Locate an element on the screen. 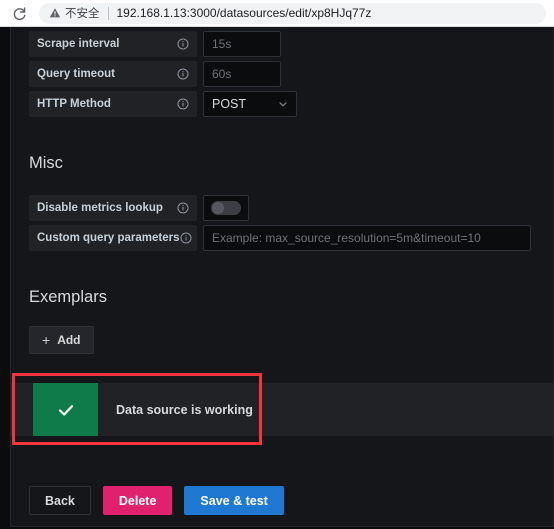 Image resolution: width=554 pixels, height=529 pixels. form-row-http-method: HTTP Method POST is located at coordinates (282, 104).